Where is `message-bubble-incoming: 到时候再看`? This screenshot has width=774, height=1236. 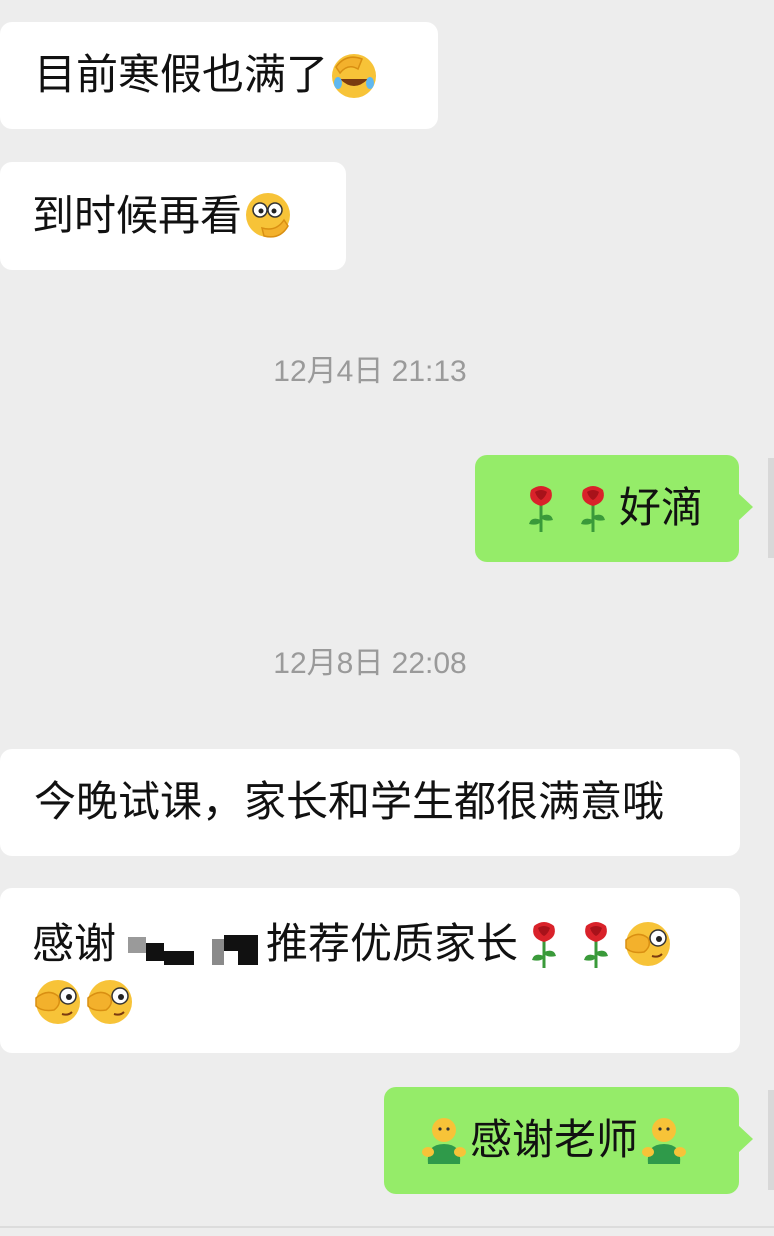
message-bubble-incoming: 到时候再看 is located at coordinates (173, 216).